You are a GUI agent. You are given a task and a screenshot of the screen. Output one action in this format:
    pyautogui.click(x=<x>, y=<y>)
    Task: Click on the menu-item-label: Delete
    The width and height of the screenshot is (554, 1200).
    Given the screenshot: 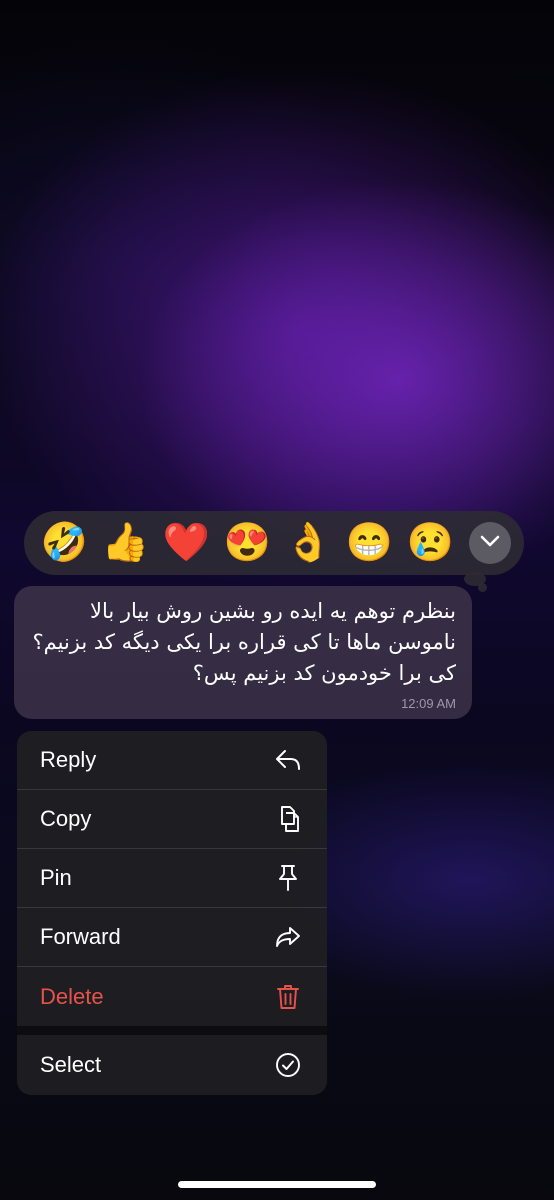 What is the action you would take?
    pyautogui.click(x=72, y=996)
    